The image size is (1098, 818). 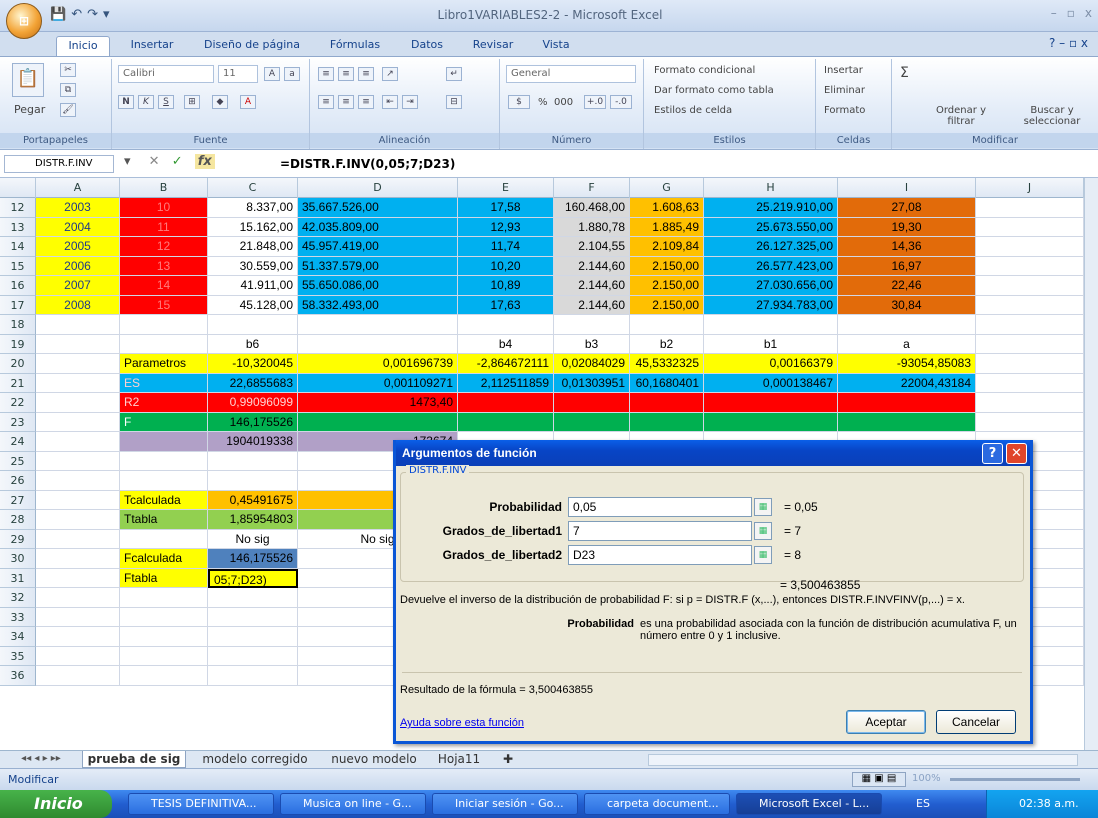 What do you see at coordinates (667, 325) in the screenshot?
I see `cell-G18` at bounding box center [667, 325].